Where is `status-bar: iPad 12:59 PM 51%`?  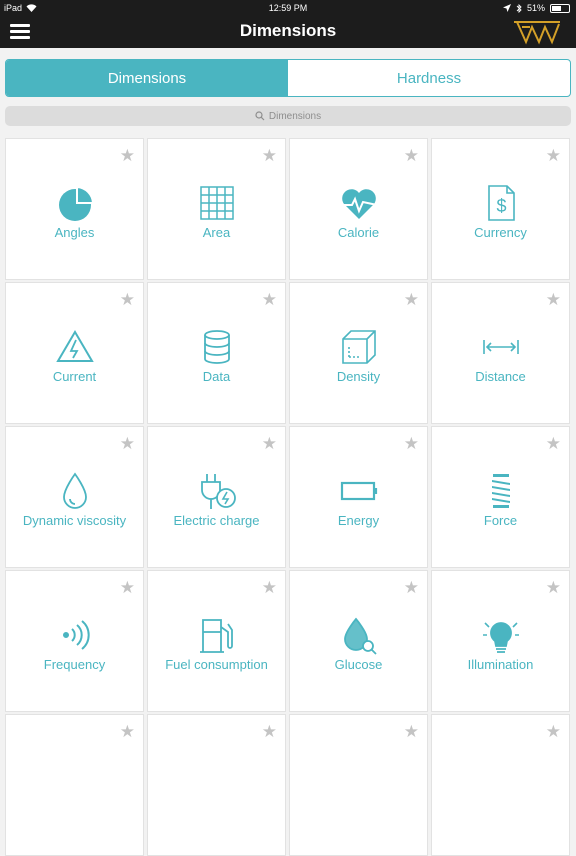
status-bar: iPad 12:59 PM 51% is located at coordinates (288, 8).